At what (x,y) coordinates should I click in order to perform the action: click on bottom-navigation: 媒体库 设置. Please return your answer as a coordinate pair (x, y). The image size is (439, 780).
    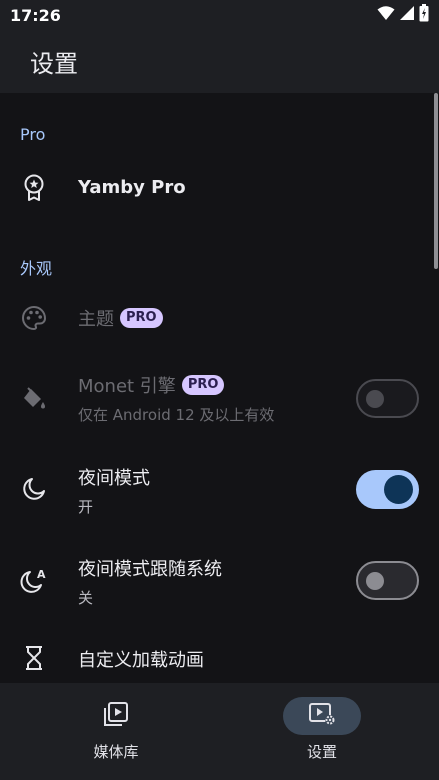
    Looking at the image, I should click on (219, 731).